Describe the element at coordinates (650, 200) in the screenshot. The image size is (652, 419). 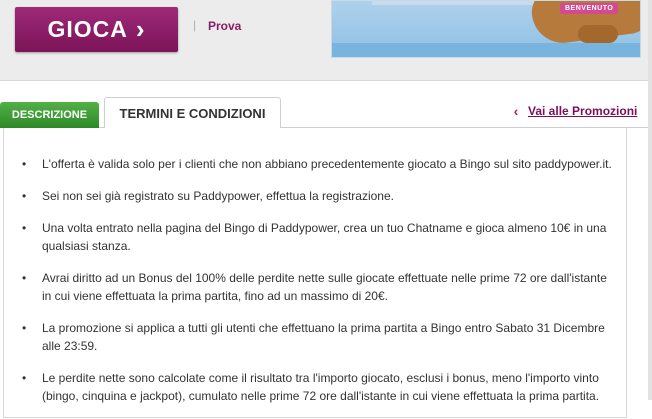
I see `page-scrollbar` at that location.